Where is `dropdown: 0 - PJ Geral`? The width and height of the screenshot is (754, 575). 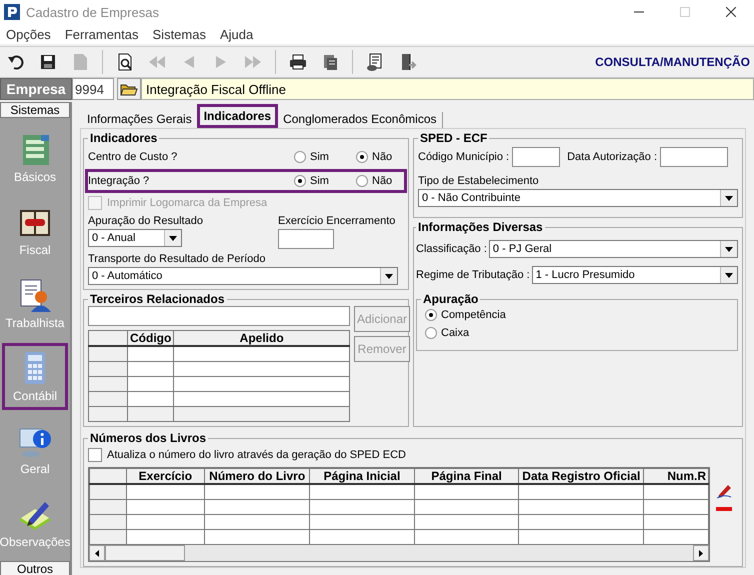 dropdown: 0 - PJ Geral is located at coordinates (613, 249).